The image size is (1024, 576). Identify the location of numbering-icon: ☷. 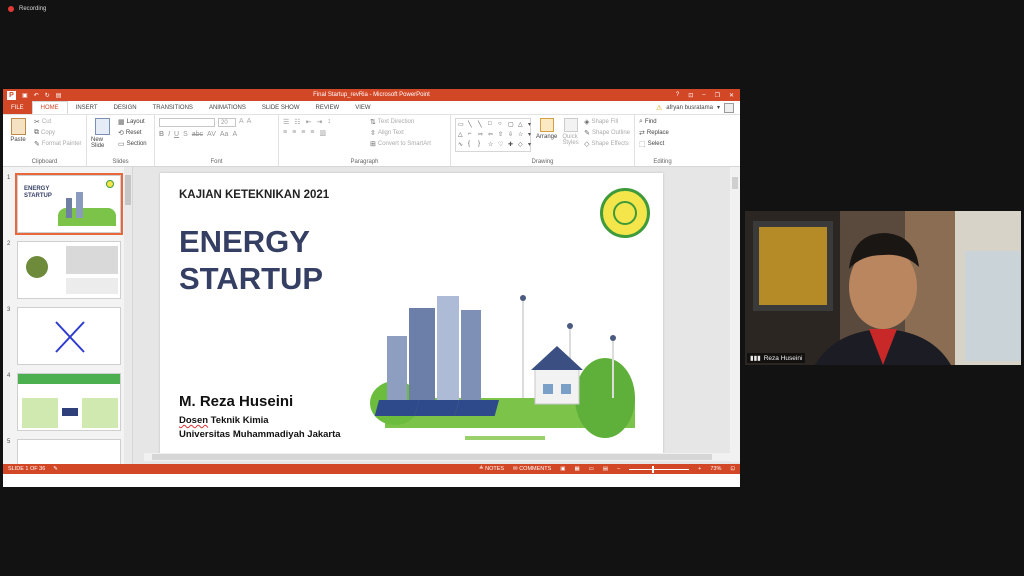
(297, 122).